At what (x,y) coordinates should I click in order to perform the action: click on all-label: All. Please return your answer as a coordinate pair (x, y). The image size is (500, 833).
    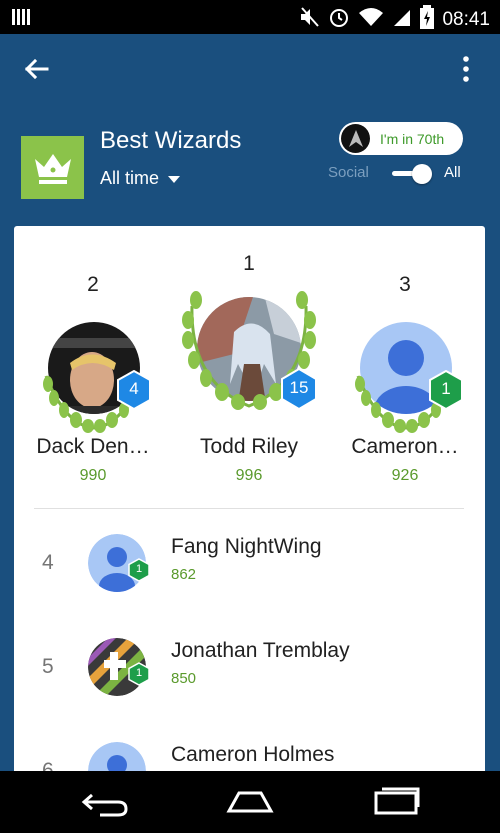
    Looking at the image, I should click on (452, 172).